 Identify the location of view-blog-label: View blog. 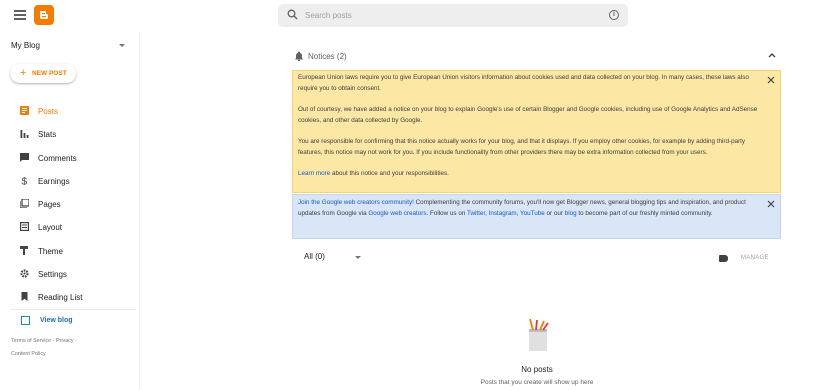
(56, 320).